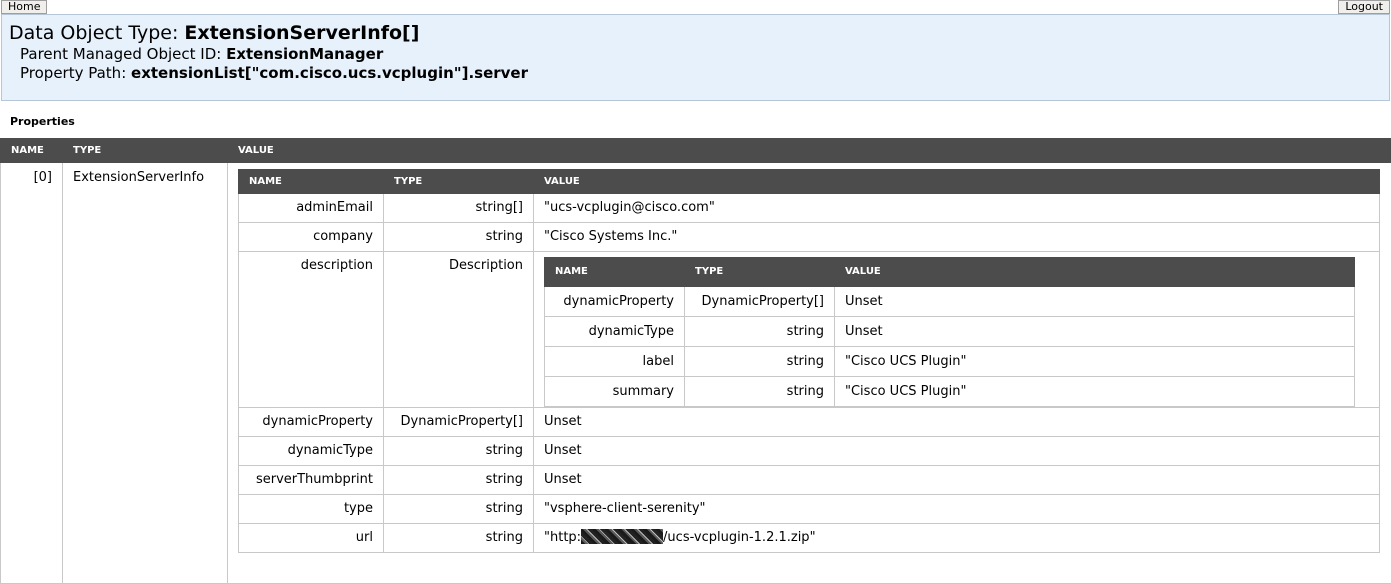 The width and height of the screenshot is (1391, 584). Describe the element at coordinates (123, 54) in the screenshot. I see `parent-label: Parent Managed Object ID:` at that location.